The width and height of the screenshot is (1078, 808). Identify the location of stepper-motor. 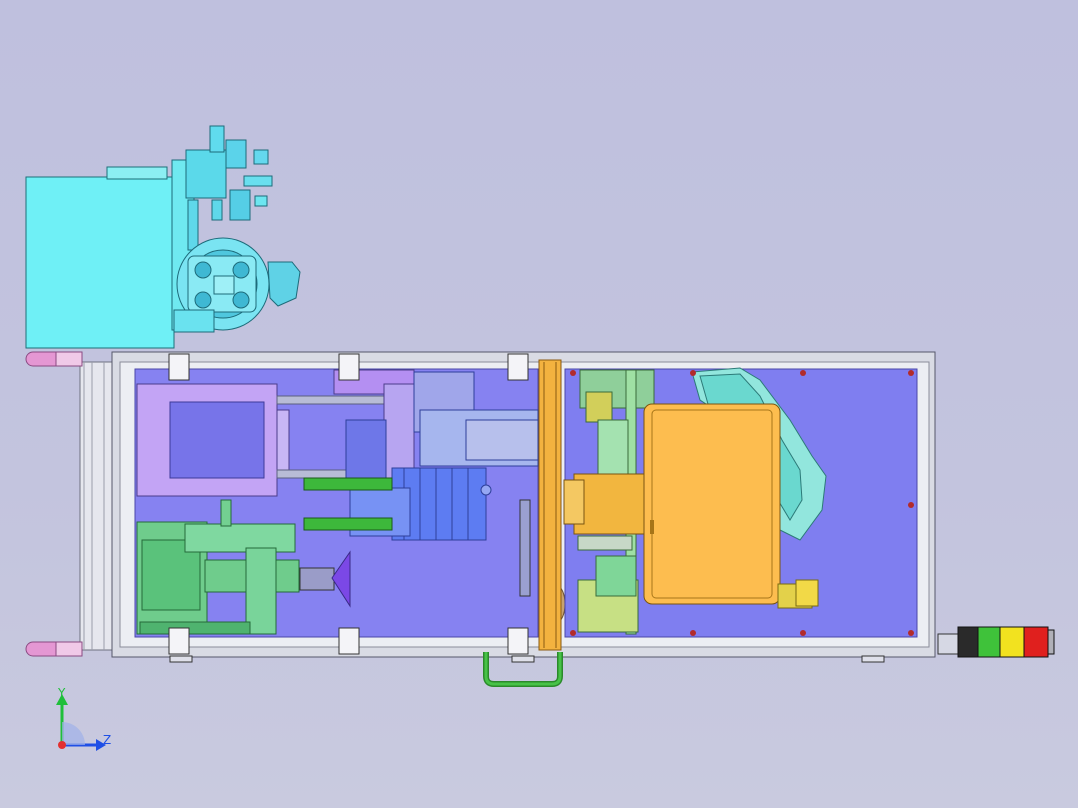
(798, 594).